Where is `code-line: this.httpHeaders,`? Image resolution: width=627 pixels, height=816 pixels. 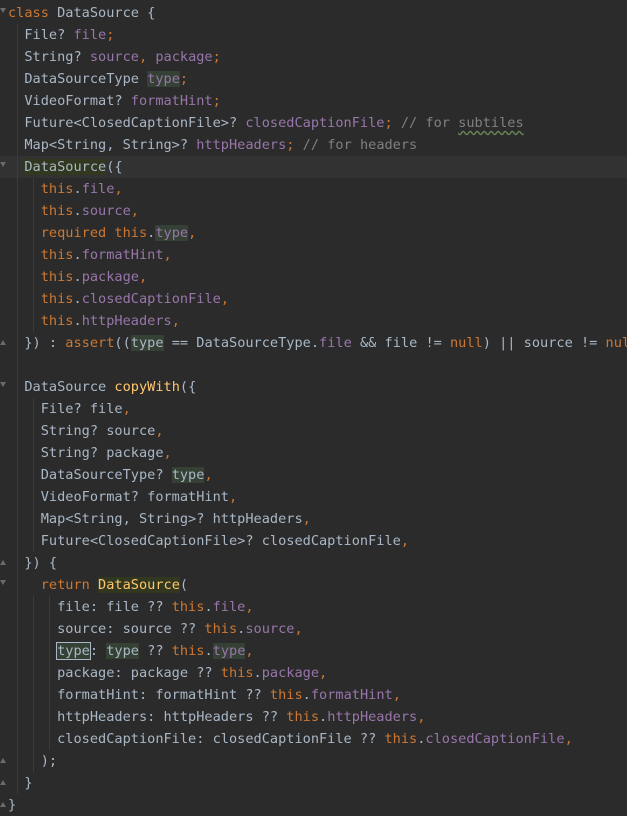 code-line: this.httpHeaders, is located at coordinates (313, 321).